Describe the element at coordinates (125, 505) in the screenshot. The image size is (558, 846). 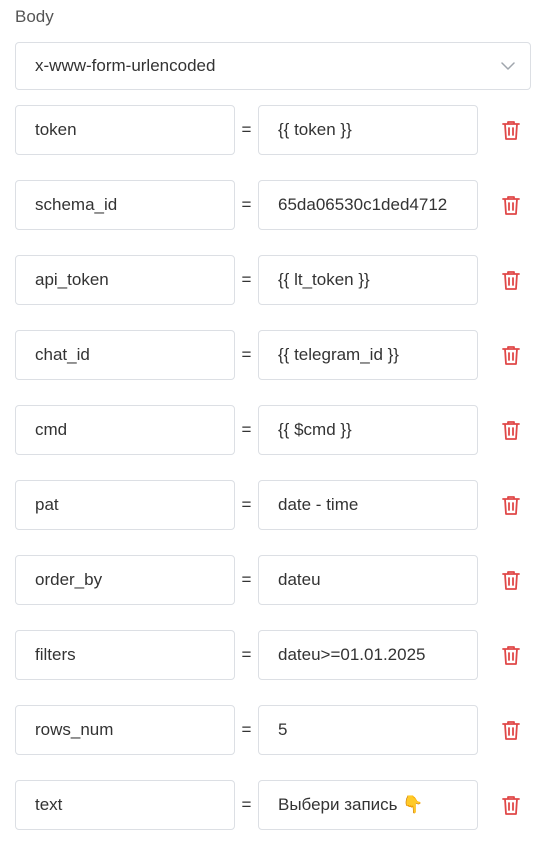
I see `param-key-input: pat` at that location.